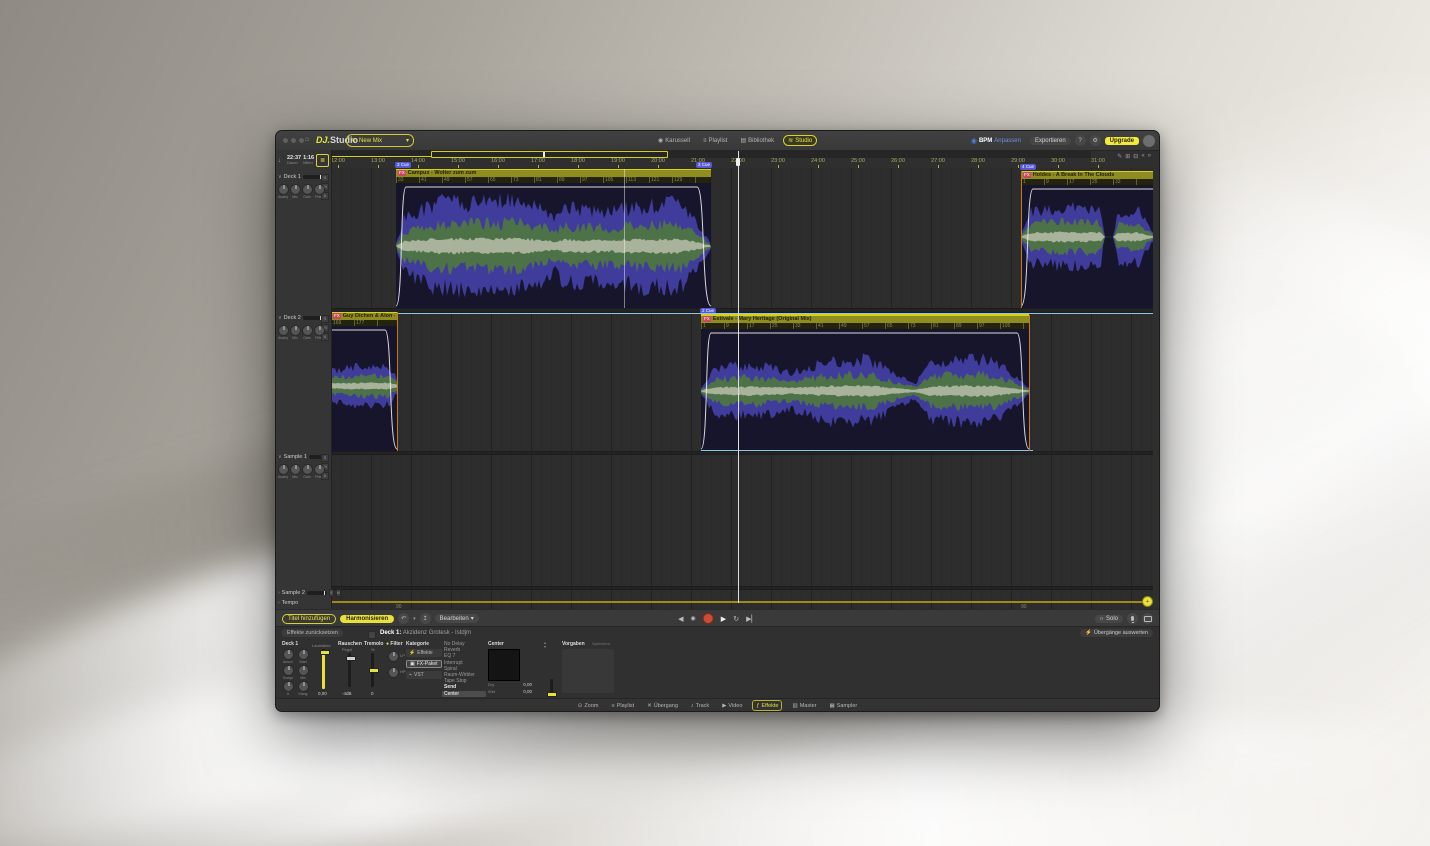  I want to click on filter-lp-knob, so click(393, 656).